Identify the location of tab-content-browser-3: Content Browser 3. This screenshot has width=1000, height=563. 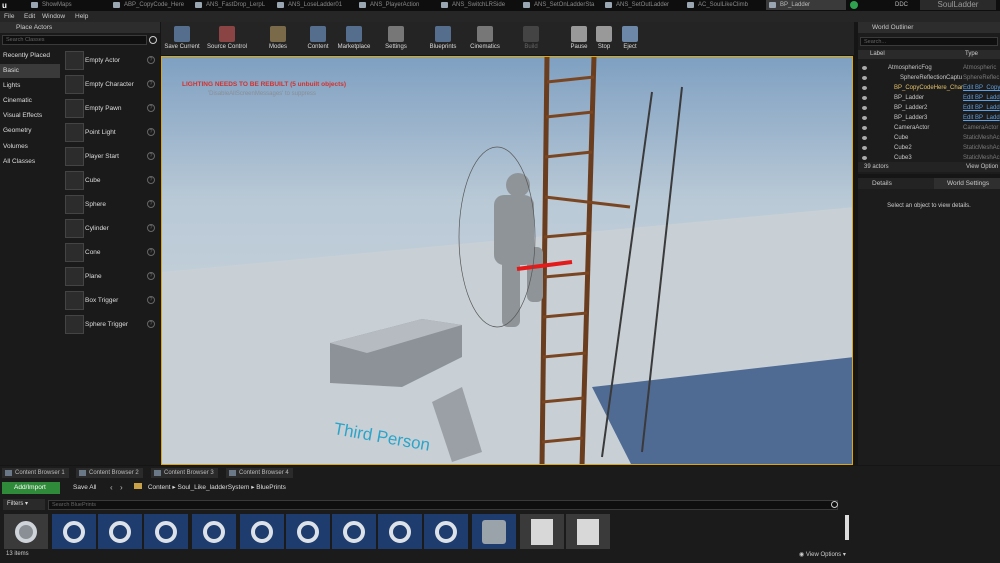
(184, 473).